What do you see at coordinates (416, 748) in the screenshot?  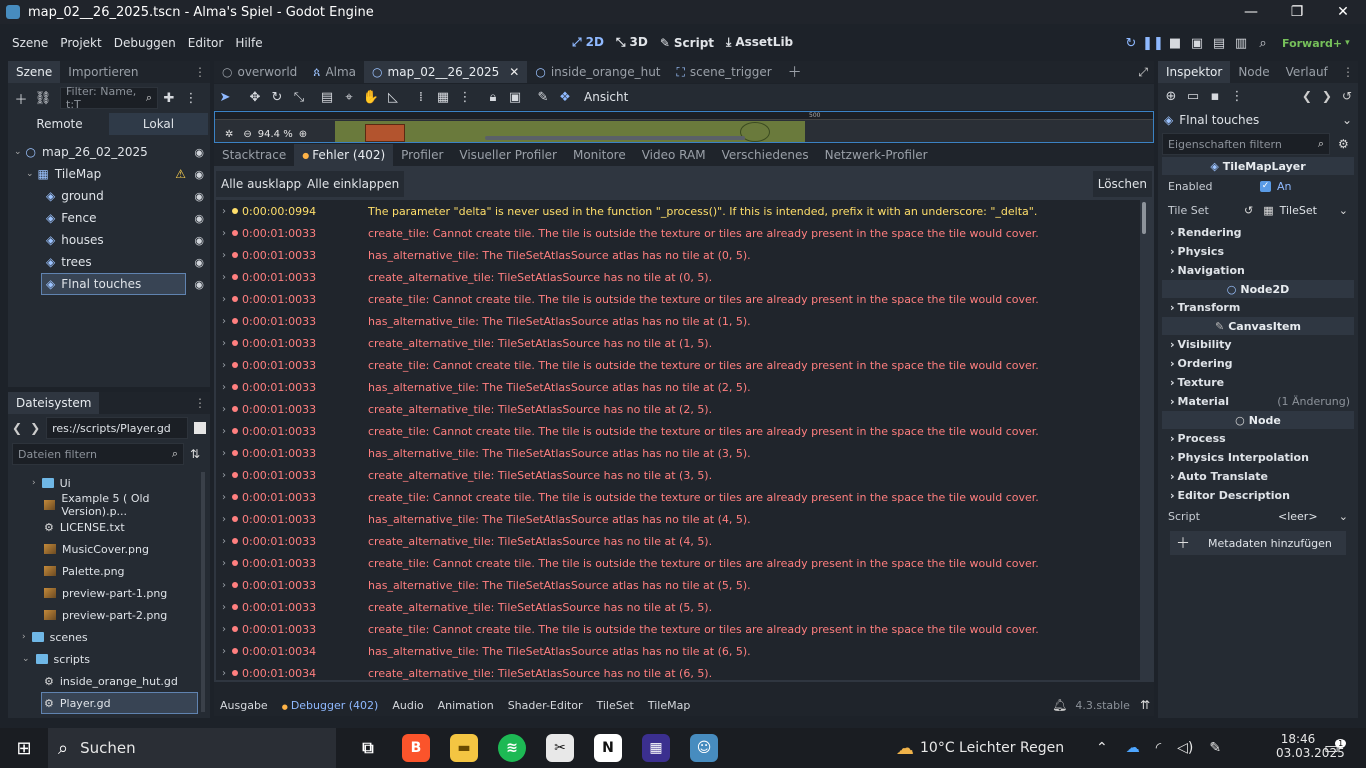 I see `brave-icon: B` at bounding box center [416, 748].